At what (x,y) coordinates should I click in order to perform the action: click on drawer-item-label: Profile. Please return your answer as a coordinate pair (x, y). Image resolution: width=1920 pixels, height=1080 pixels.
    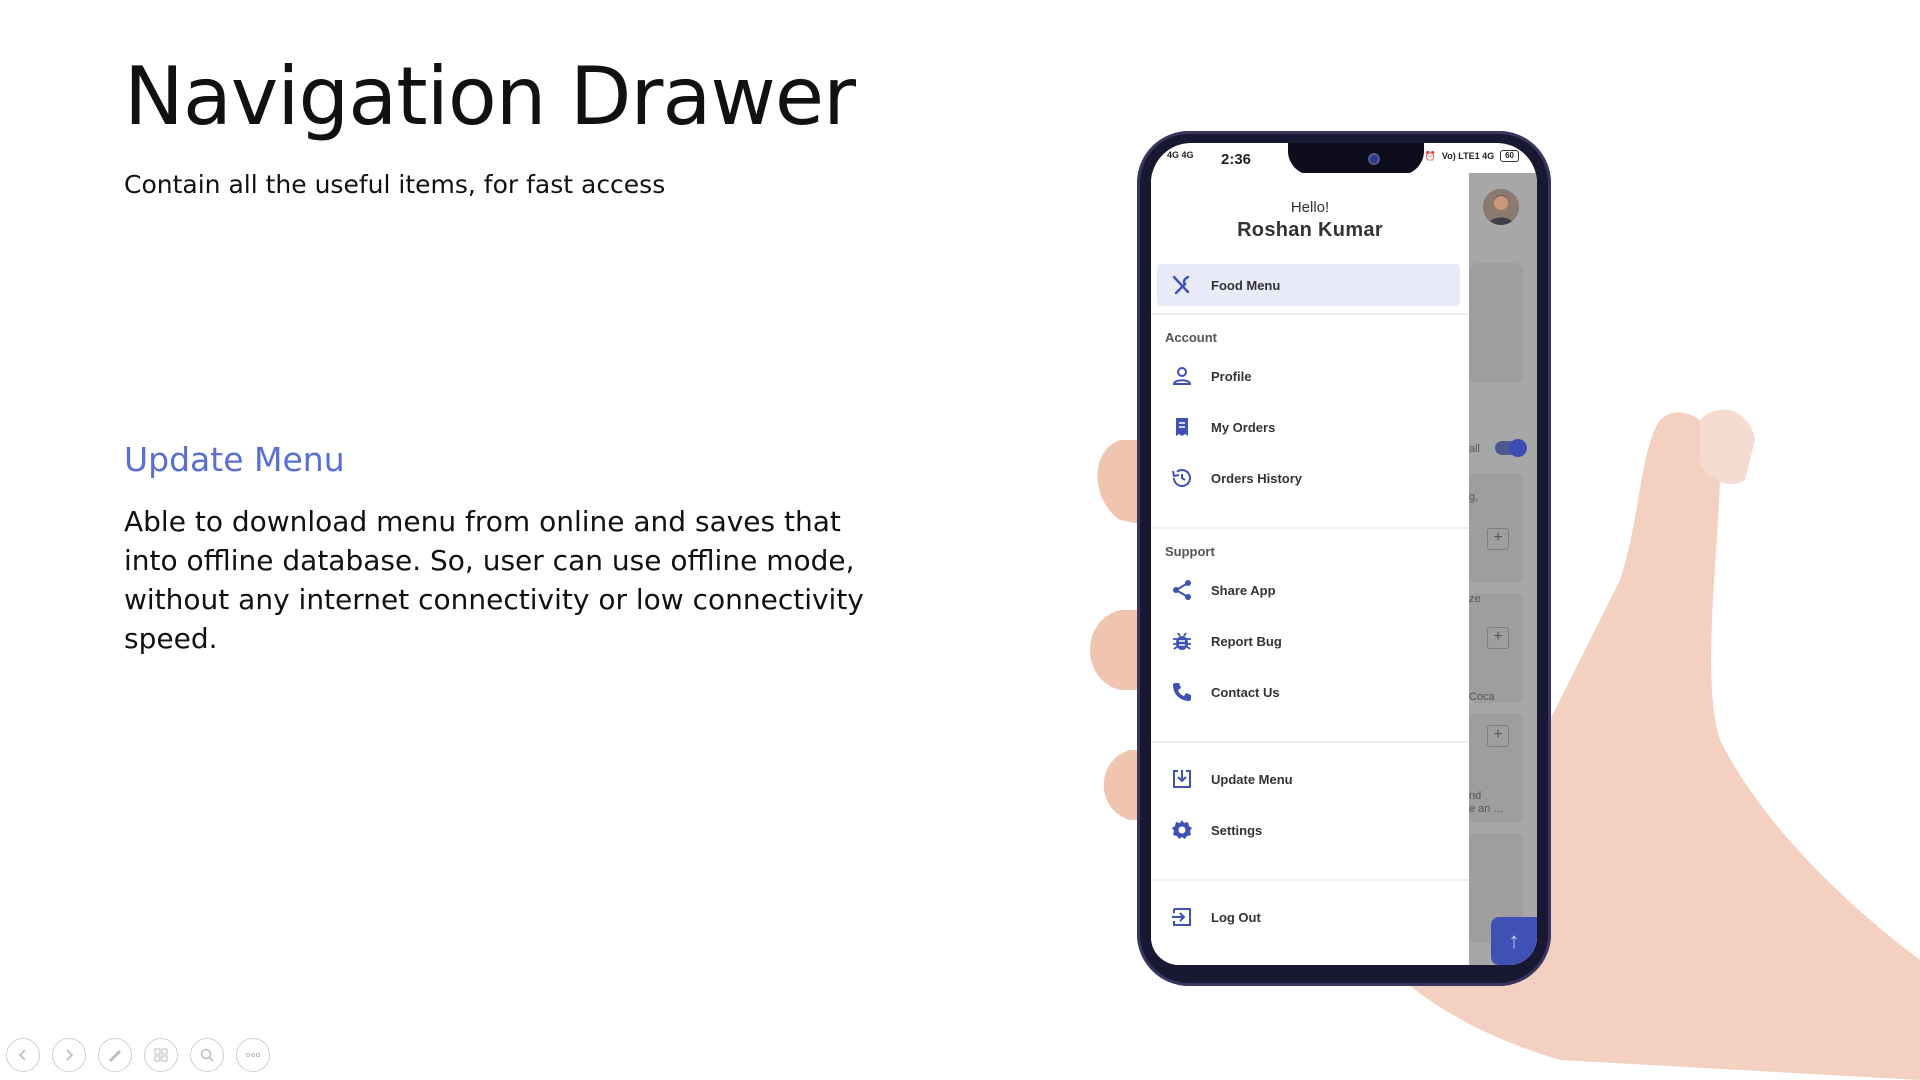
    Looking at the image, I should click on (1231, 376).